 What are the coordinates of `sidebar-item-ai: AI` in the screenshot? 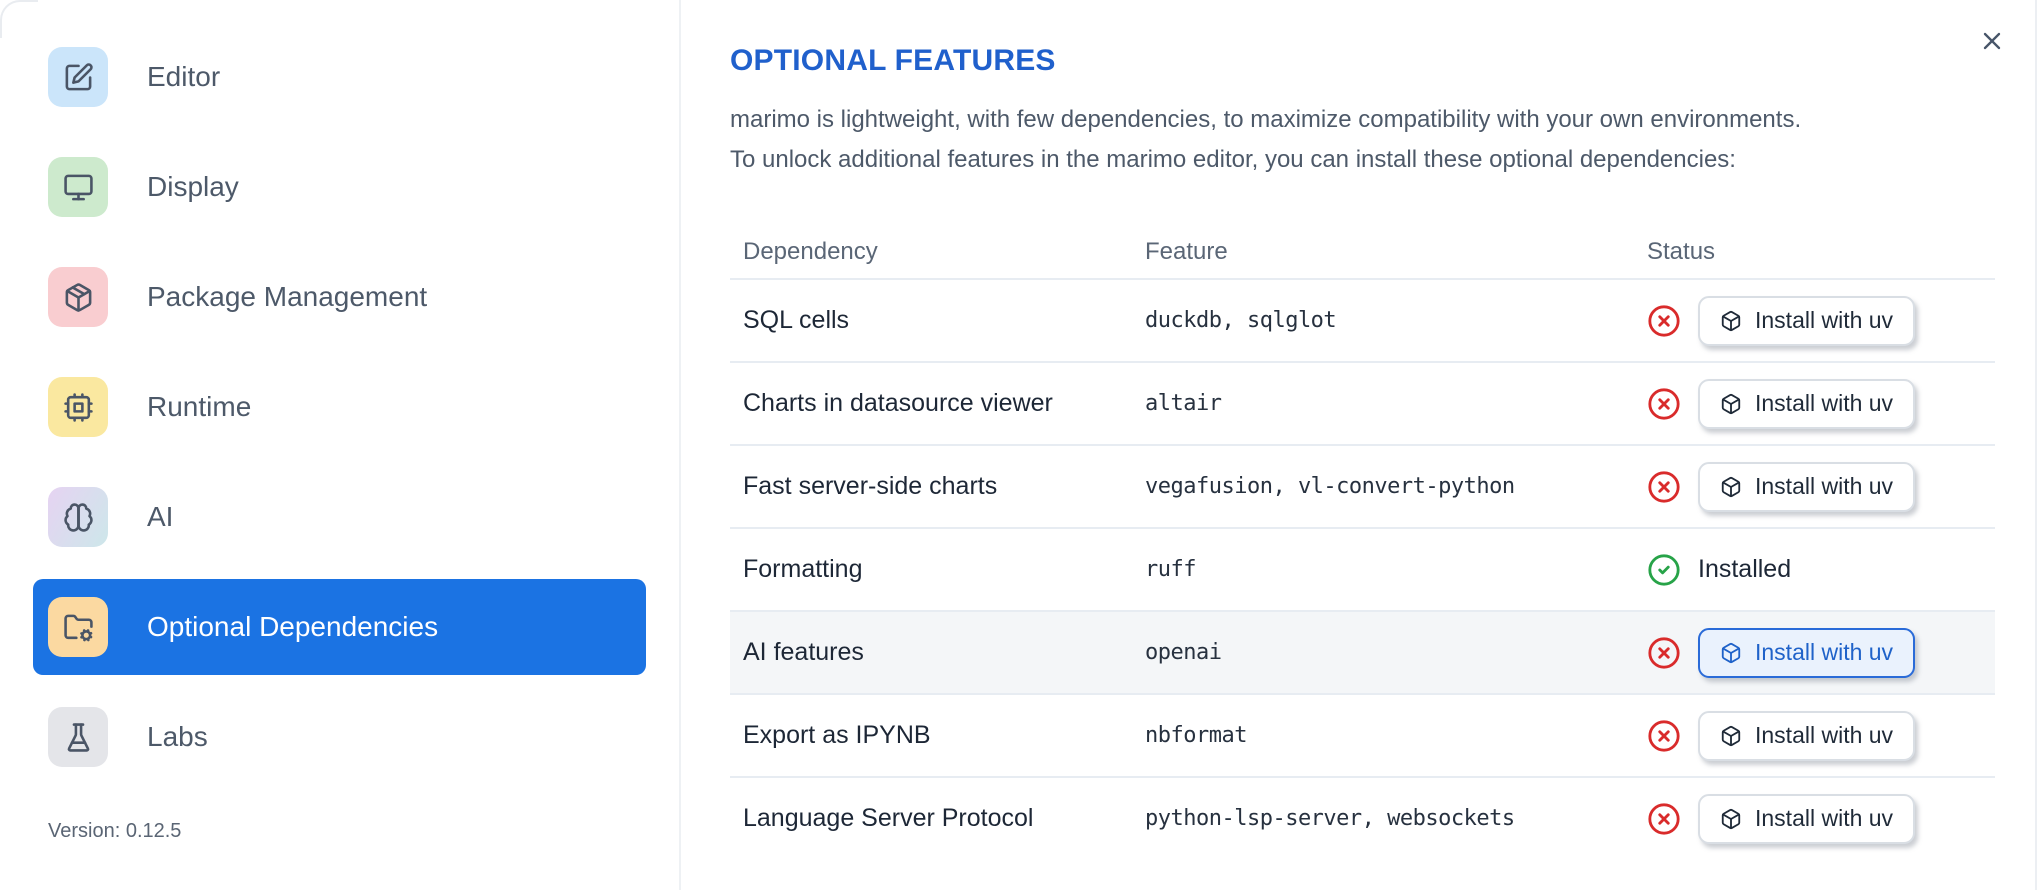 It's located at (339, 517).